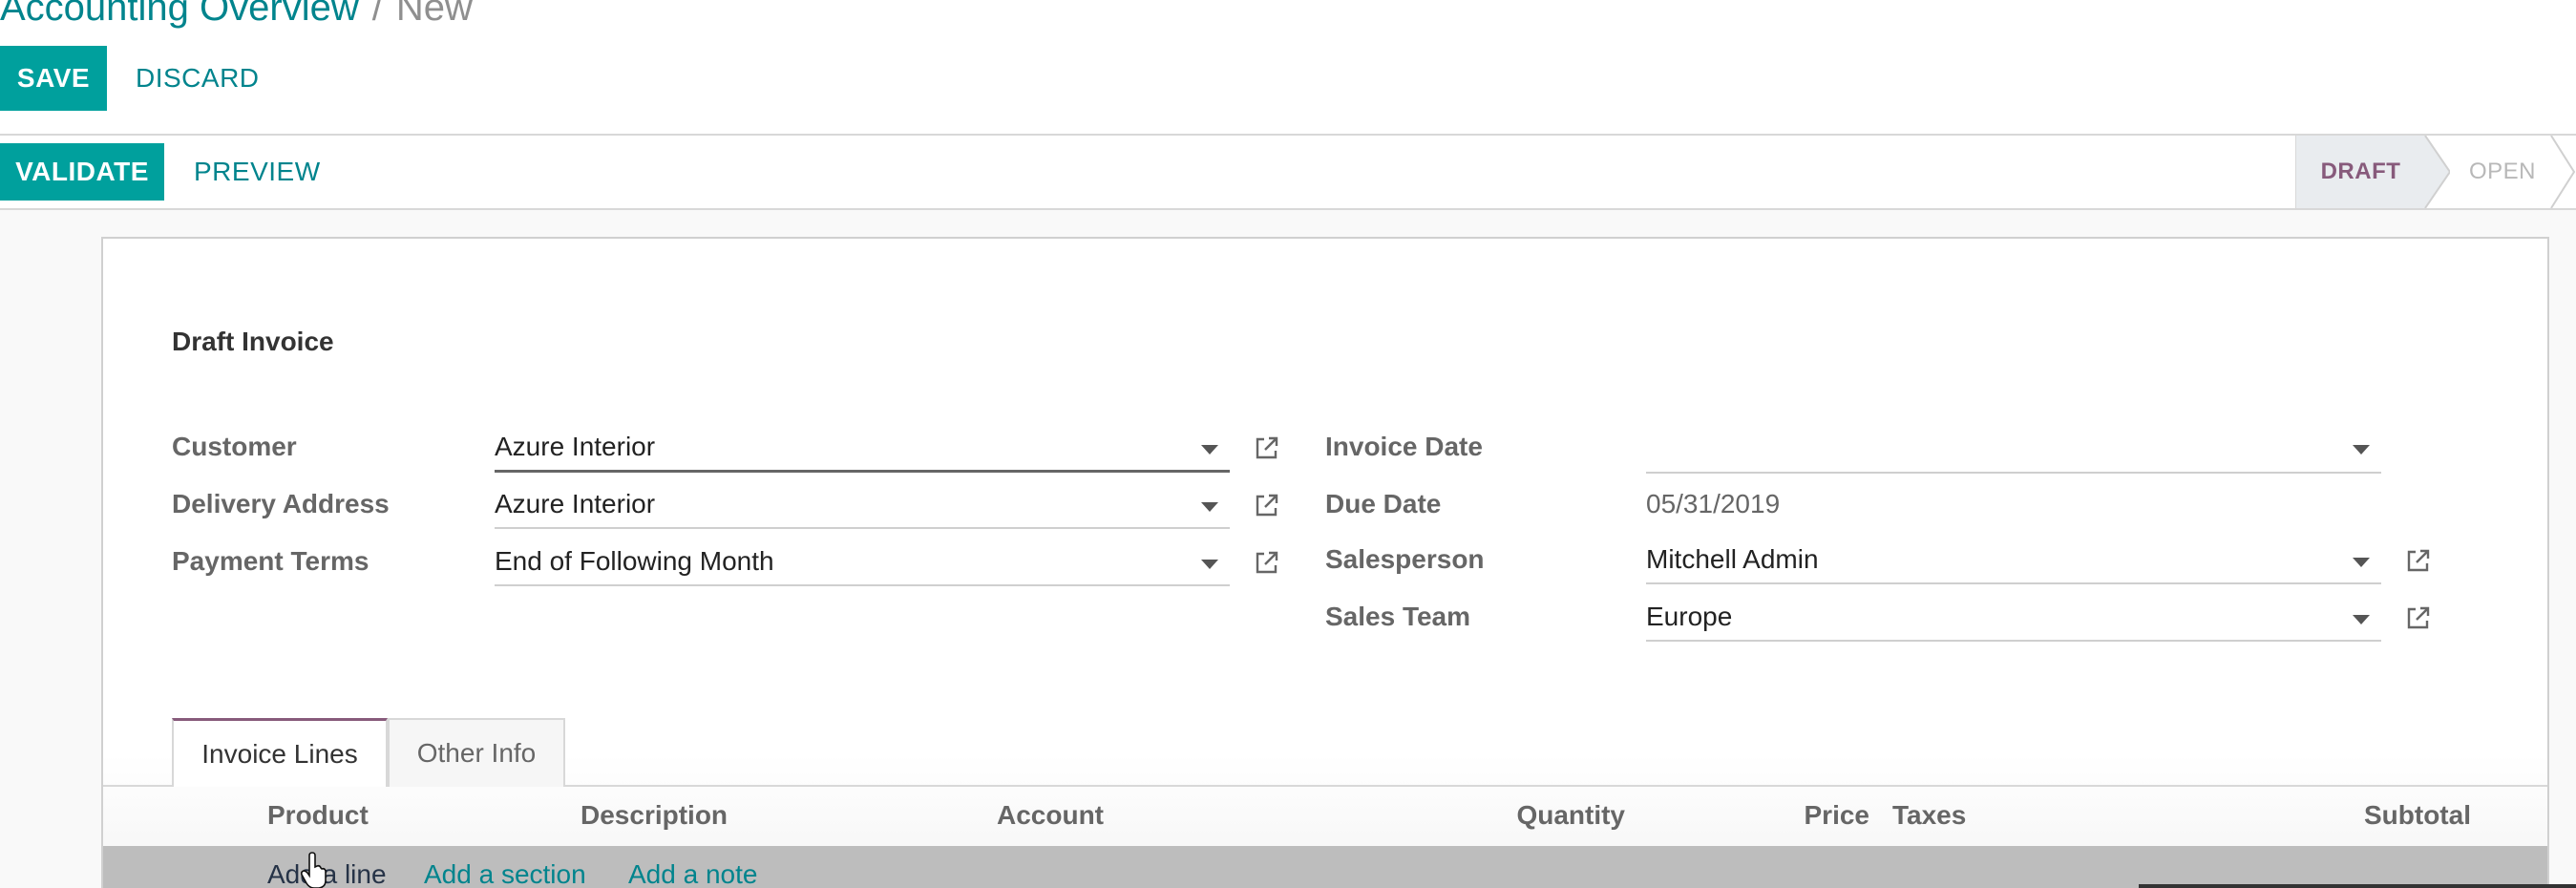 This screenshot has height=888, width=2576. Describe the element at coordinates (2013, 641) in the screenshot. I see `sales-team-underline` at that location.